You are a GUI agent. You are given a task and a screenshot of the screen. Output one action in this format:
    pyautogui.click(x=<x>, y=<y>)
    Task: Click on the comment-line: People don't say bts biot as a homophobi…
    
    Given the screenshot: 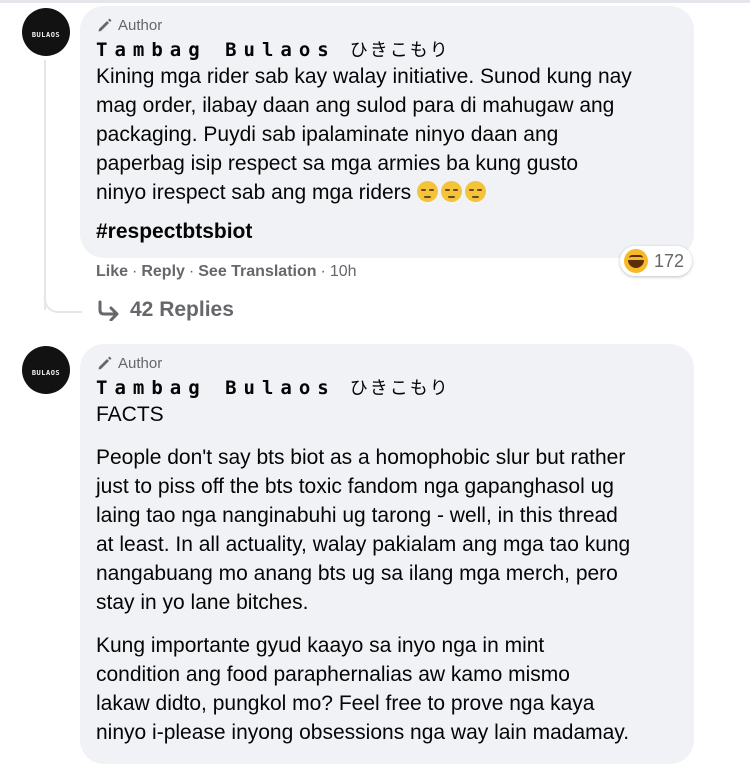 What is the action you would take?
    pyautogui.click(x=361, y=457)
    